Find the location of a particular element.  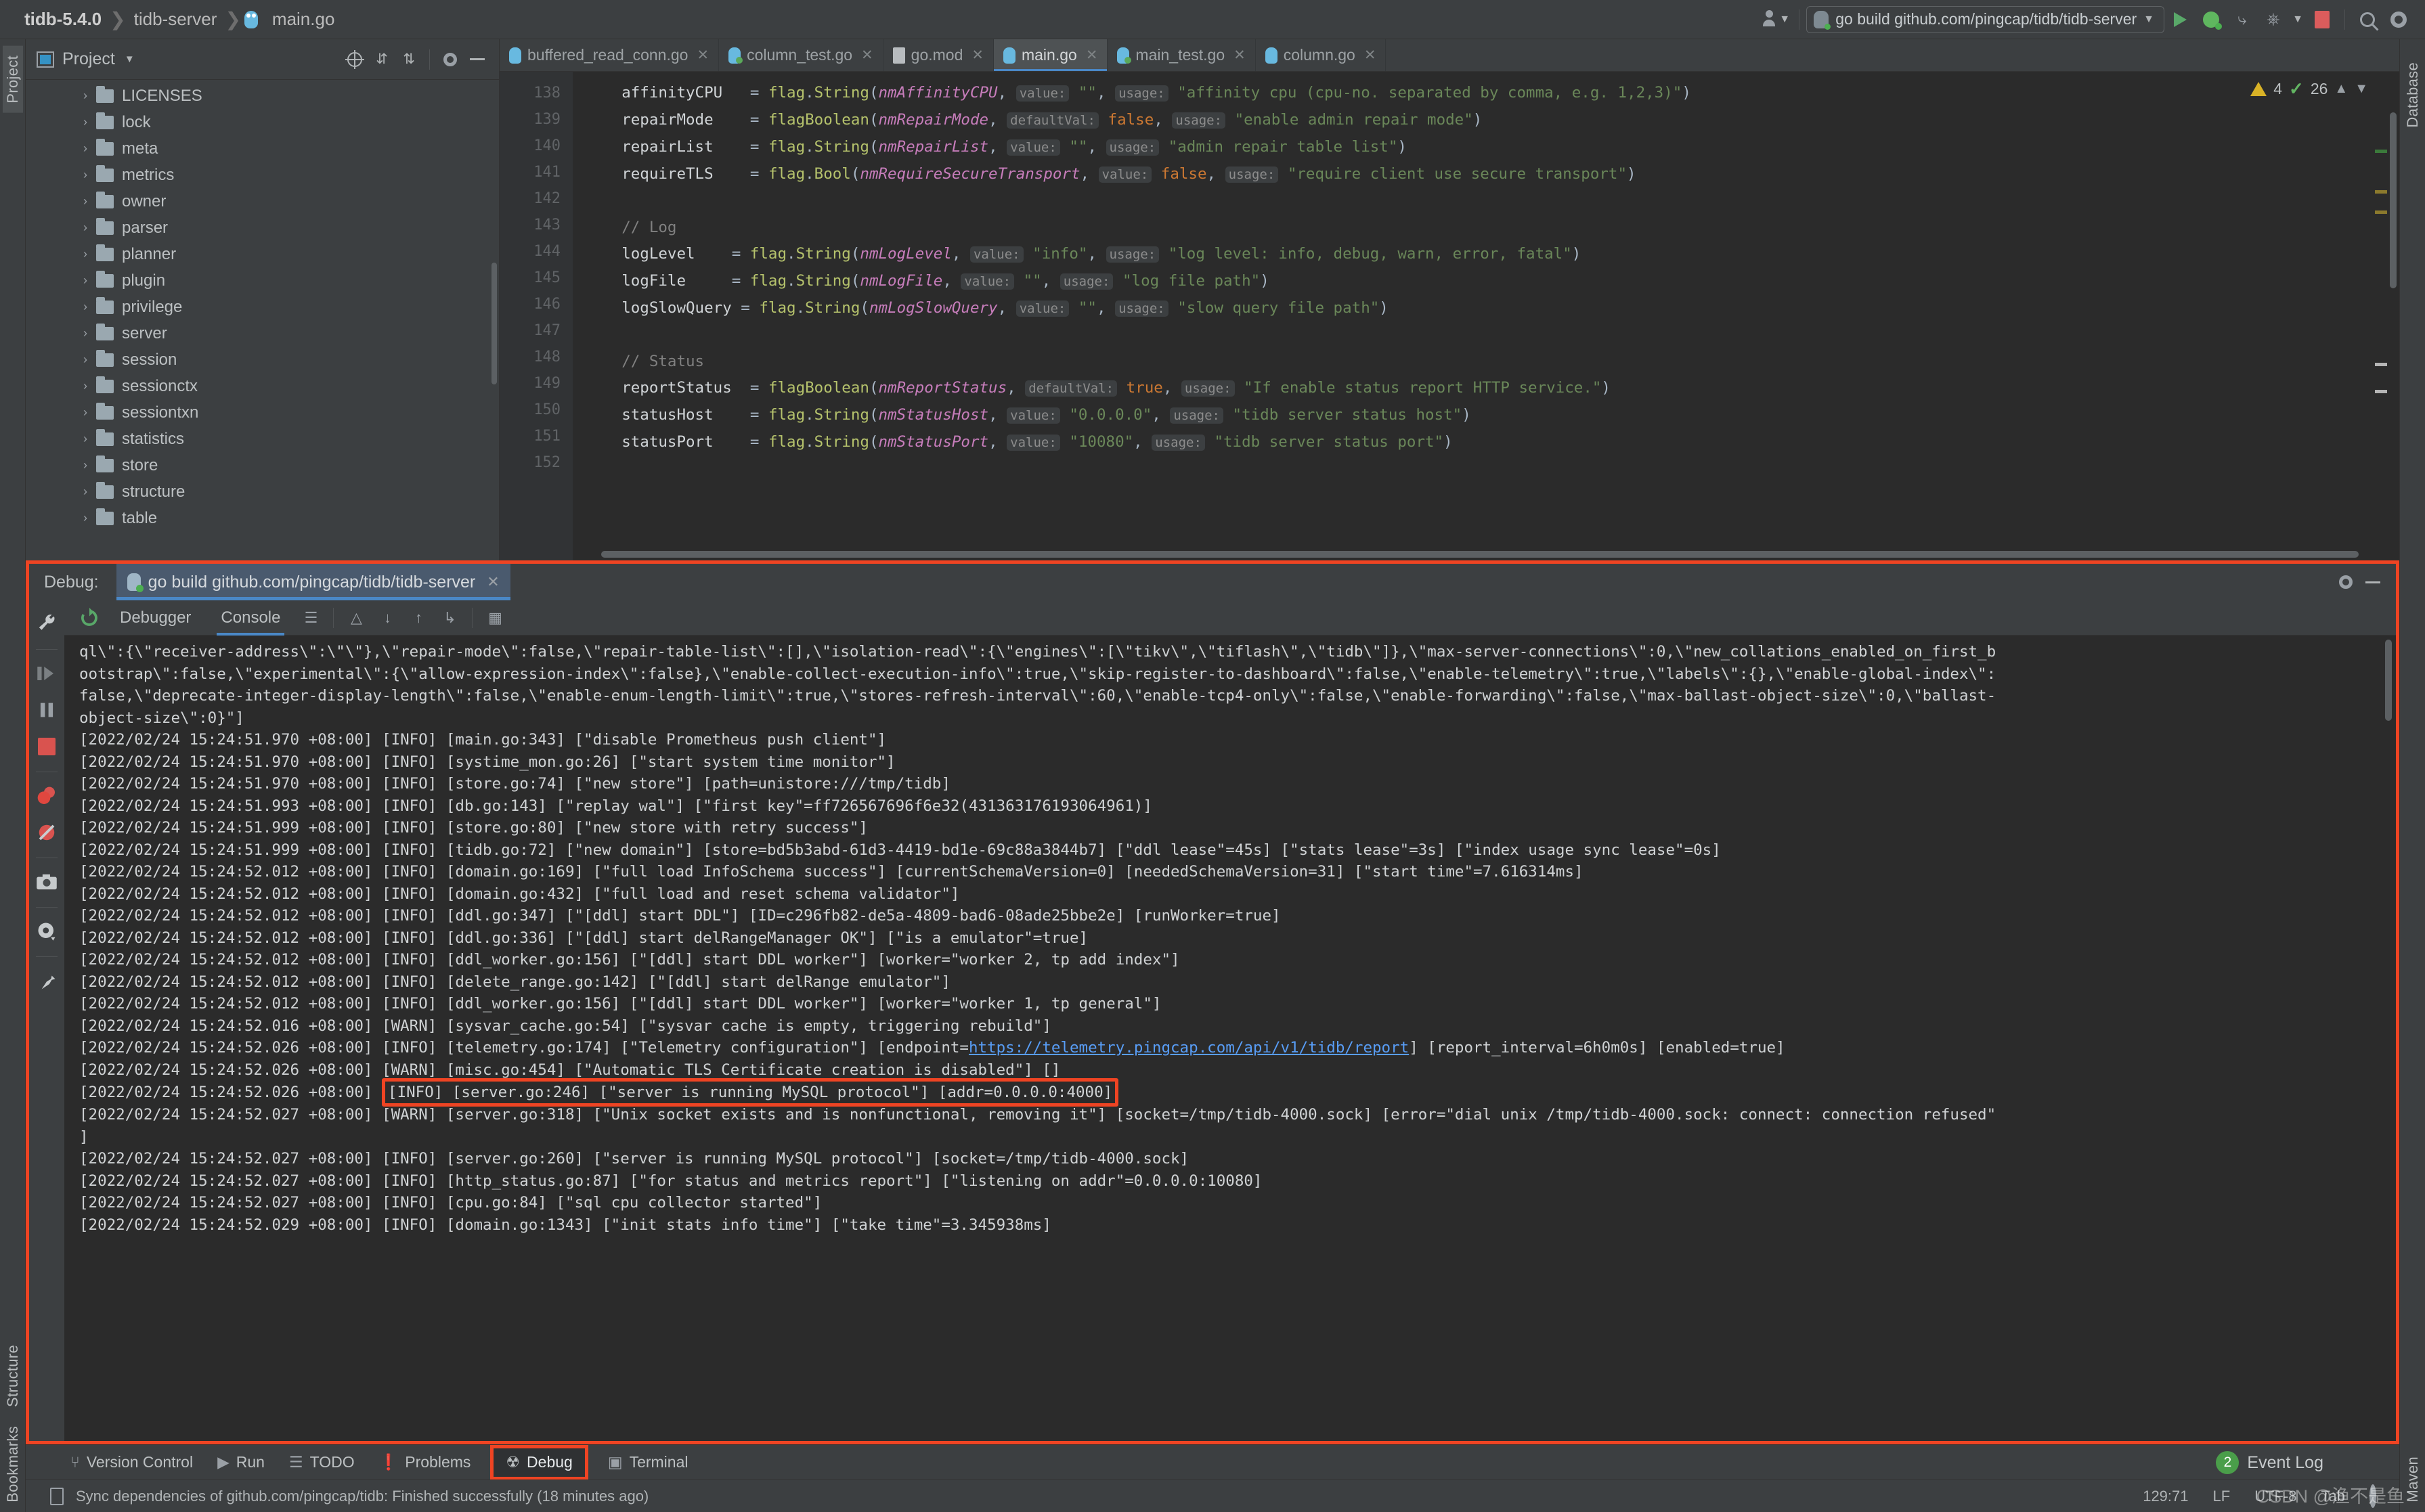

collapse-all-icon: ⇅ is located at coordinates (408, 60).